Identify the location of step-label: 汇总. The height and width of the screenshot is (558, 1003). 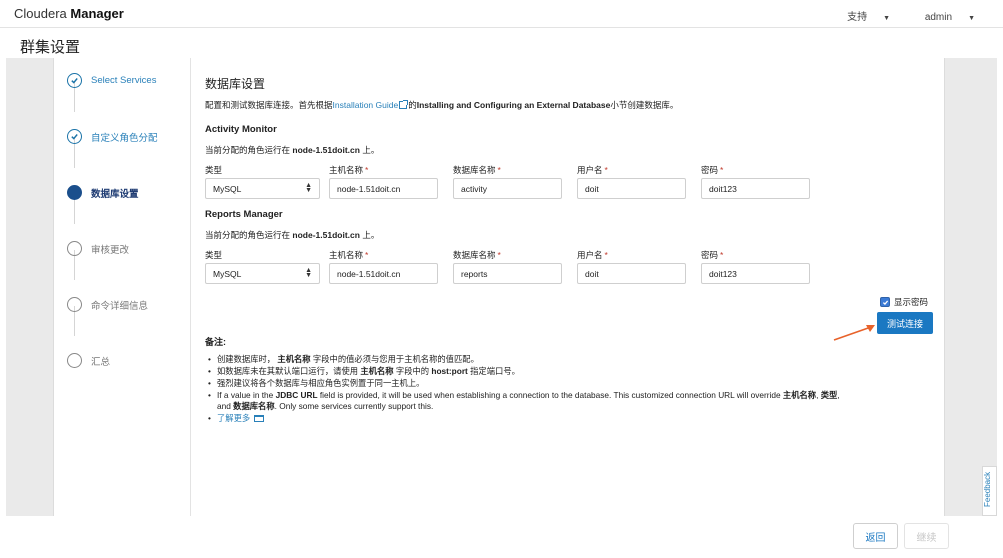
(101, 362).